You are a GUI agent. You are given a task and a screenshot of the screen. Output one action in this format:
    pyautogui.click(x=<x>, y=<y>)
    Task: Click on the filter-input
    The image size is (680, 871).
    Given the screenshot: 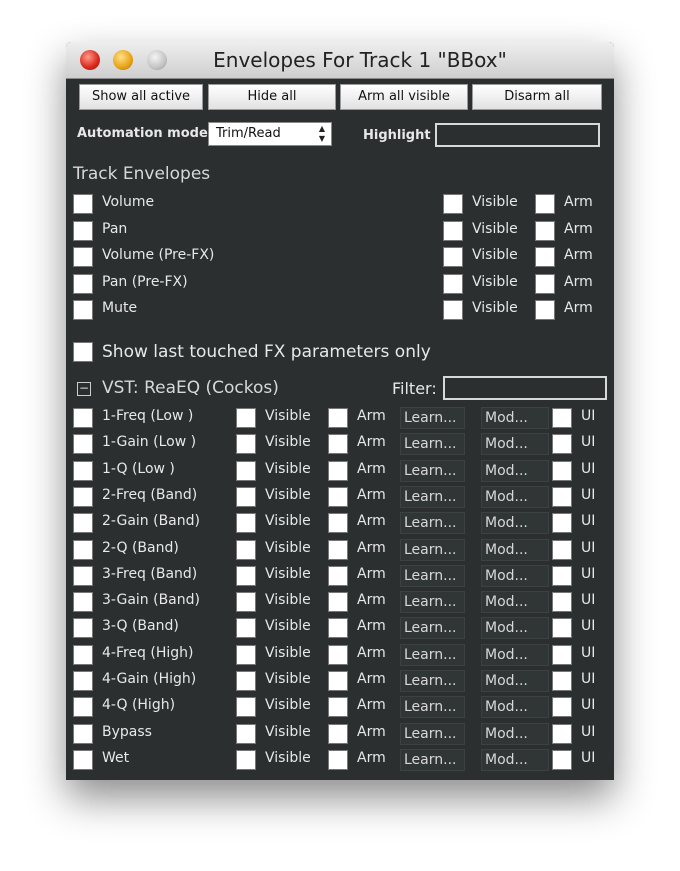 What is the action you would take?
    pyautogui.click(x=525, y=388)
    